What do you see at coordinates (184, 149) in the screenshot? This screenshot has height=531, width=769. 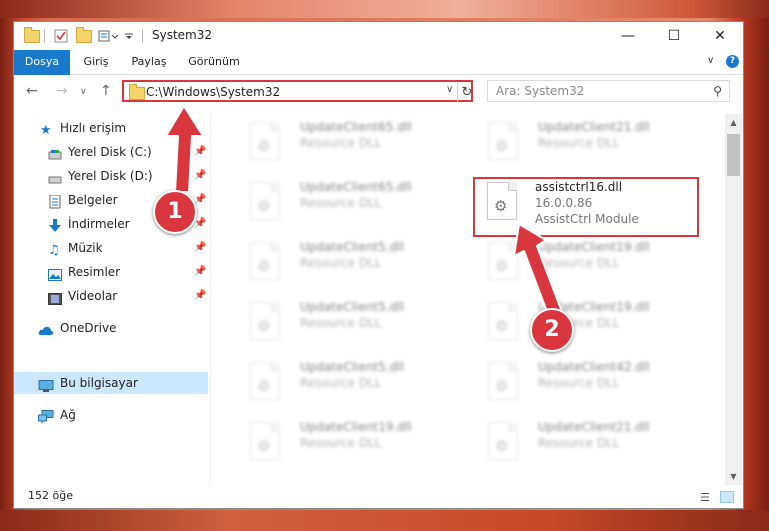 I see `arrow-to-address-bar` at bounding box center [184, 149].